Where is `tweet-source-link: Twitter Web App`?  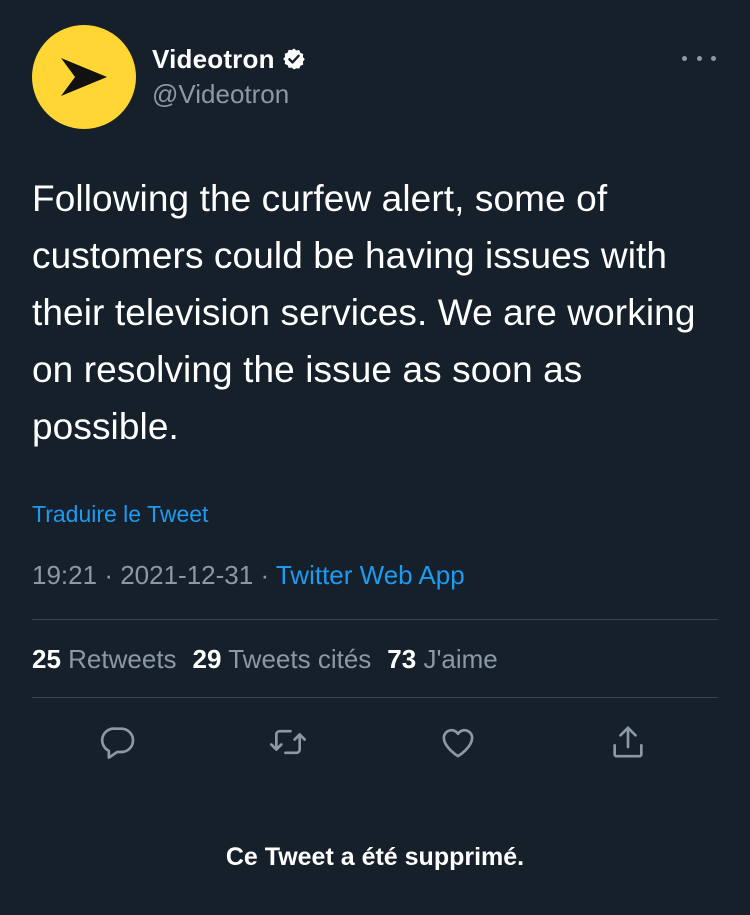 tweet-source-link: Twitter Web App is located at coordinates (370, 575).